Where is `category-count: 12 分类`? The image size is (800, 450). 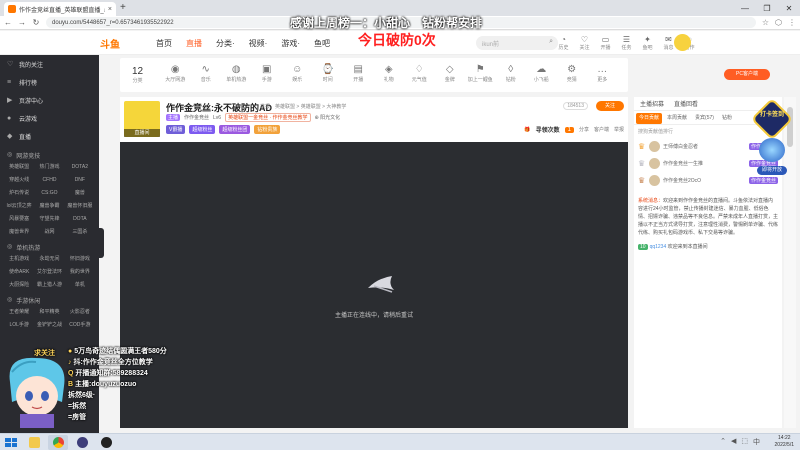
category-count: 12 分类 is located at coordinates (137, 75).